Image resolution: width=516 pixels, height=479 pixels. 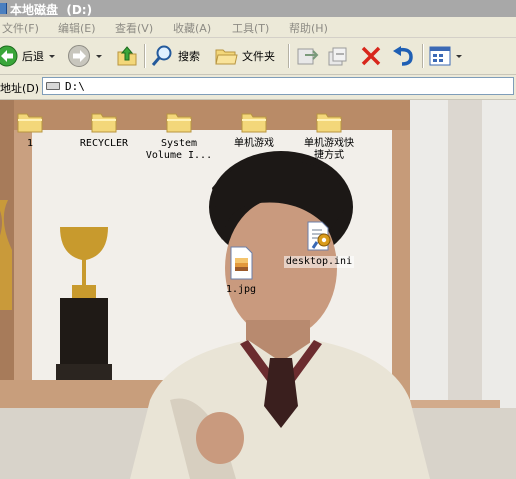 I want to click on forward-arrow-icon, so click(x=79, y=56).